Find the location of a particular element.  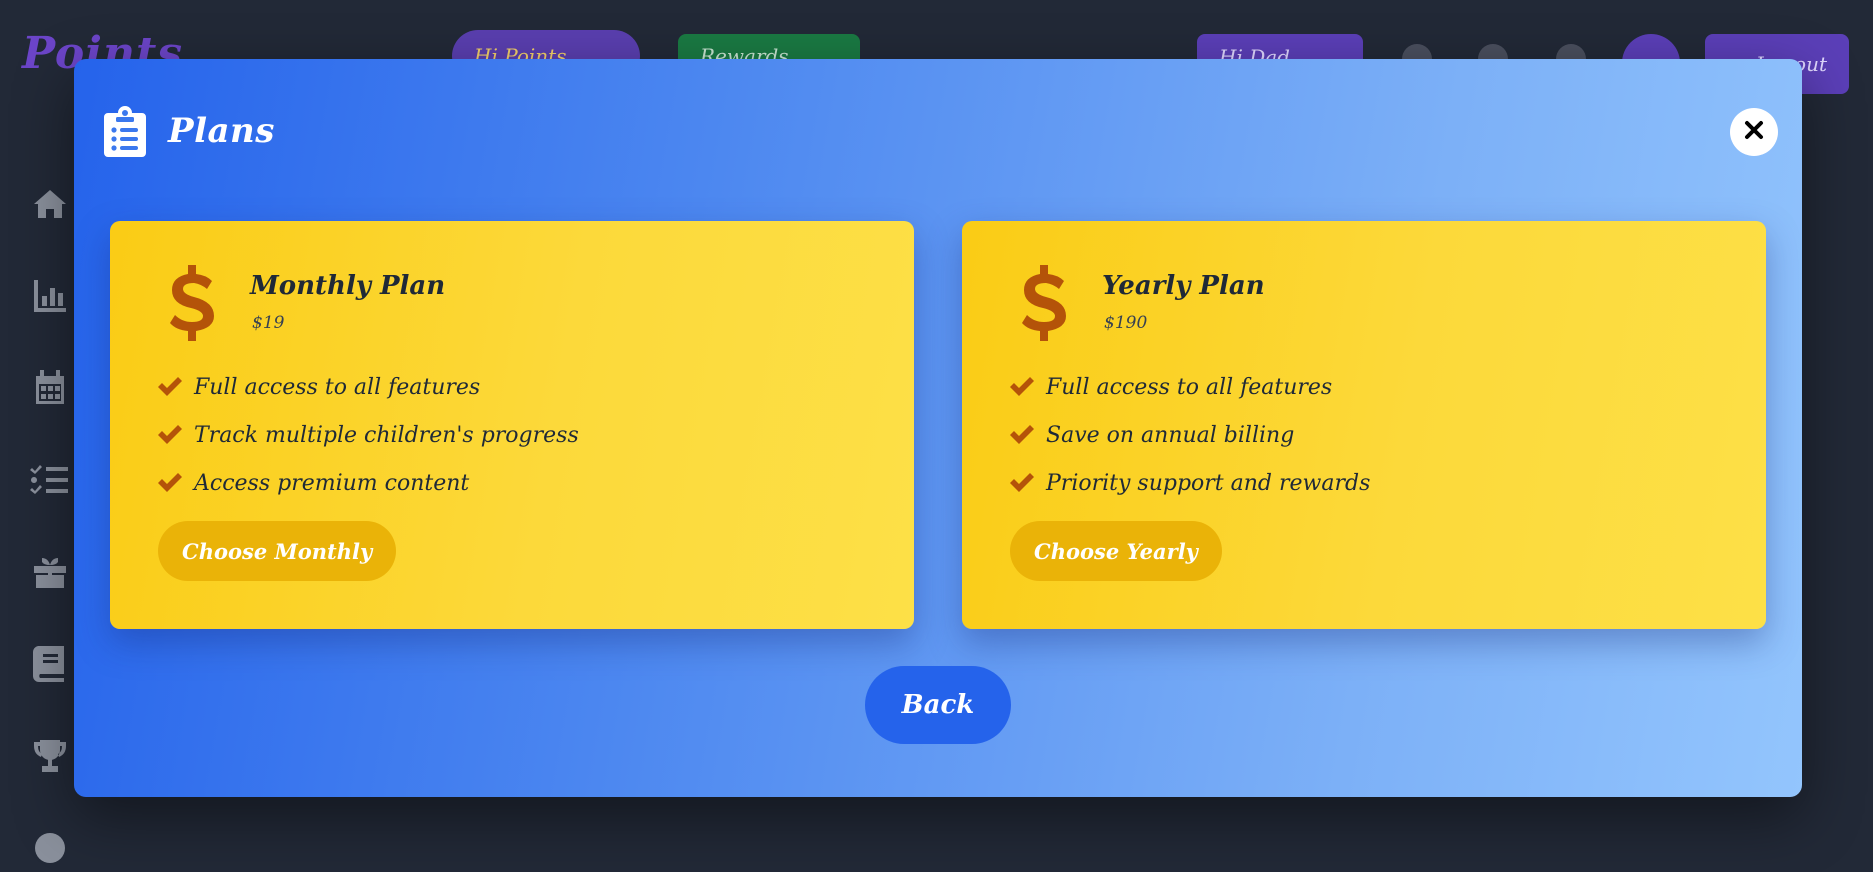

feature-item: Save on annual billing is located at coordinates (1190, 435).